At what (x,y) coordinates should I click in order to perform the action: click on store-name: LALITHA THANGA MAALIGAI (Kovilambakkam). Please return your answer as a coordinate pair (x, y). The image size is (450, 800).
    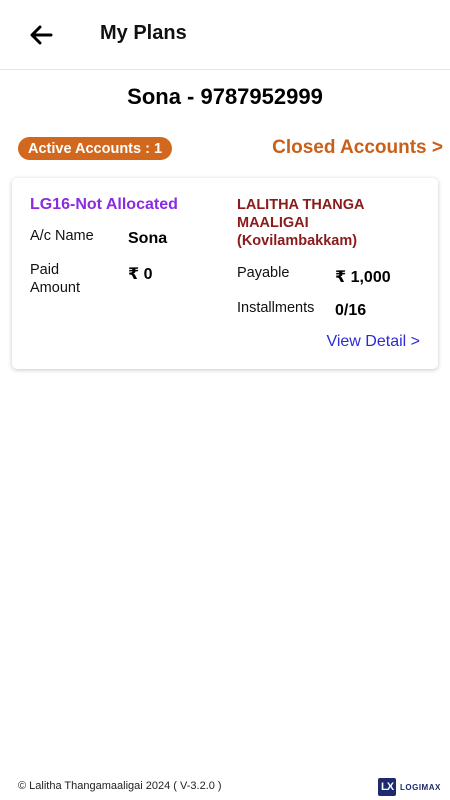
    Looking at the image, I should click on (300, 223).